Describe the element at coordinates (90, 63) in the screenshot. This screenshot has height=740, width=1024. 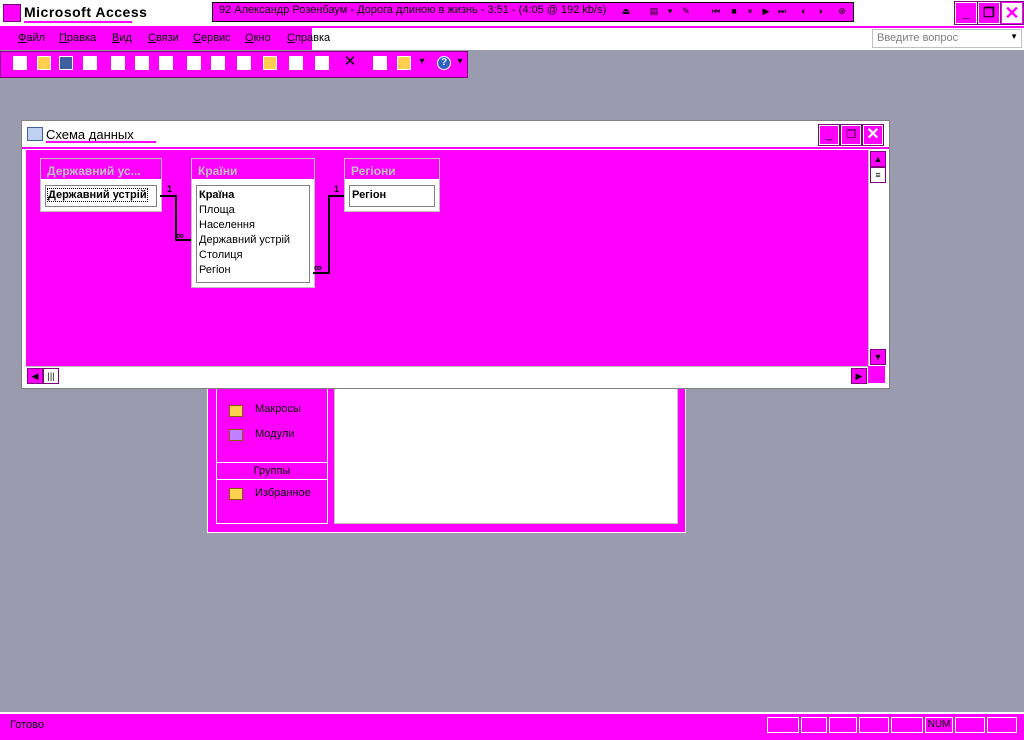
I see `print-preview-icon` at that location.